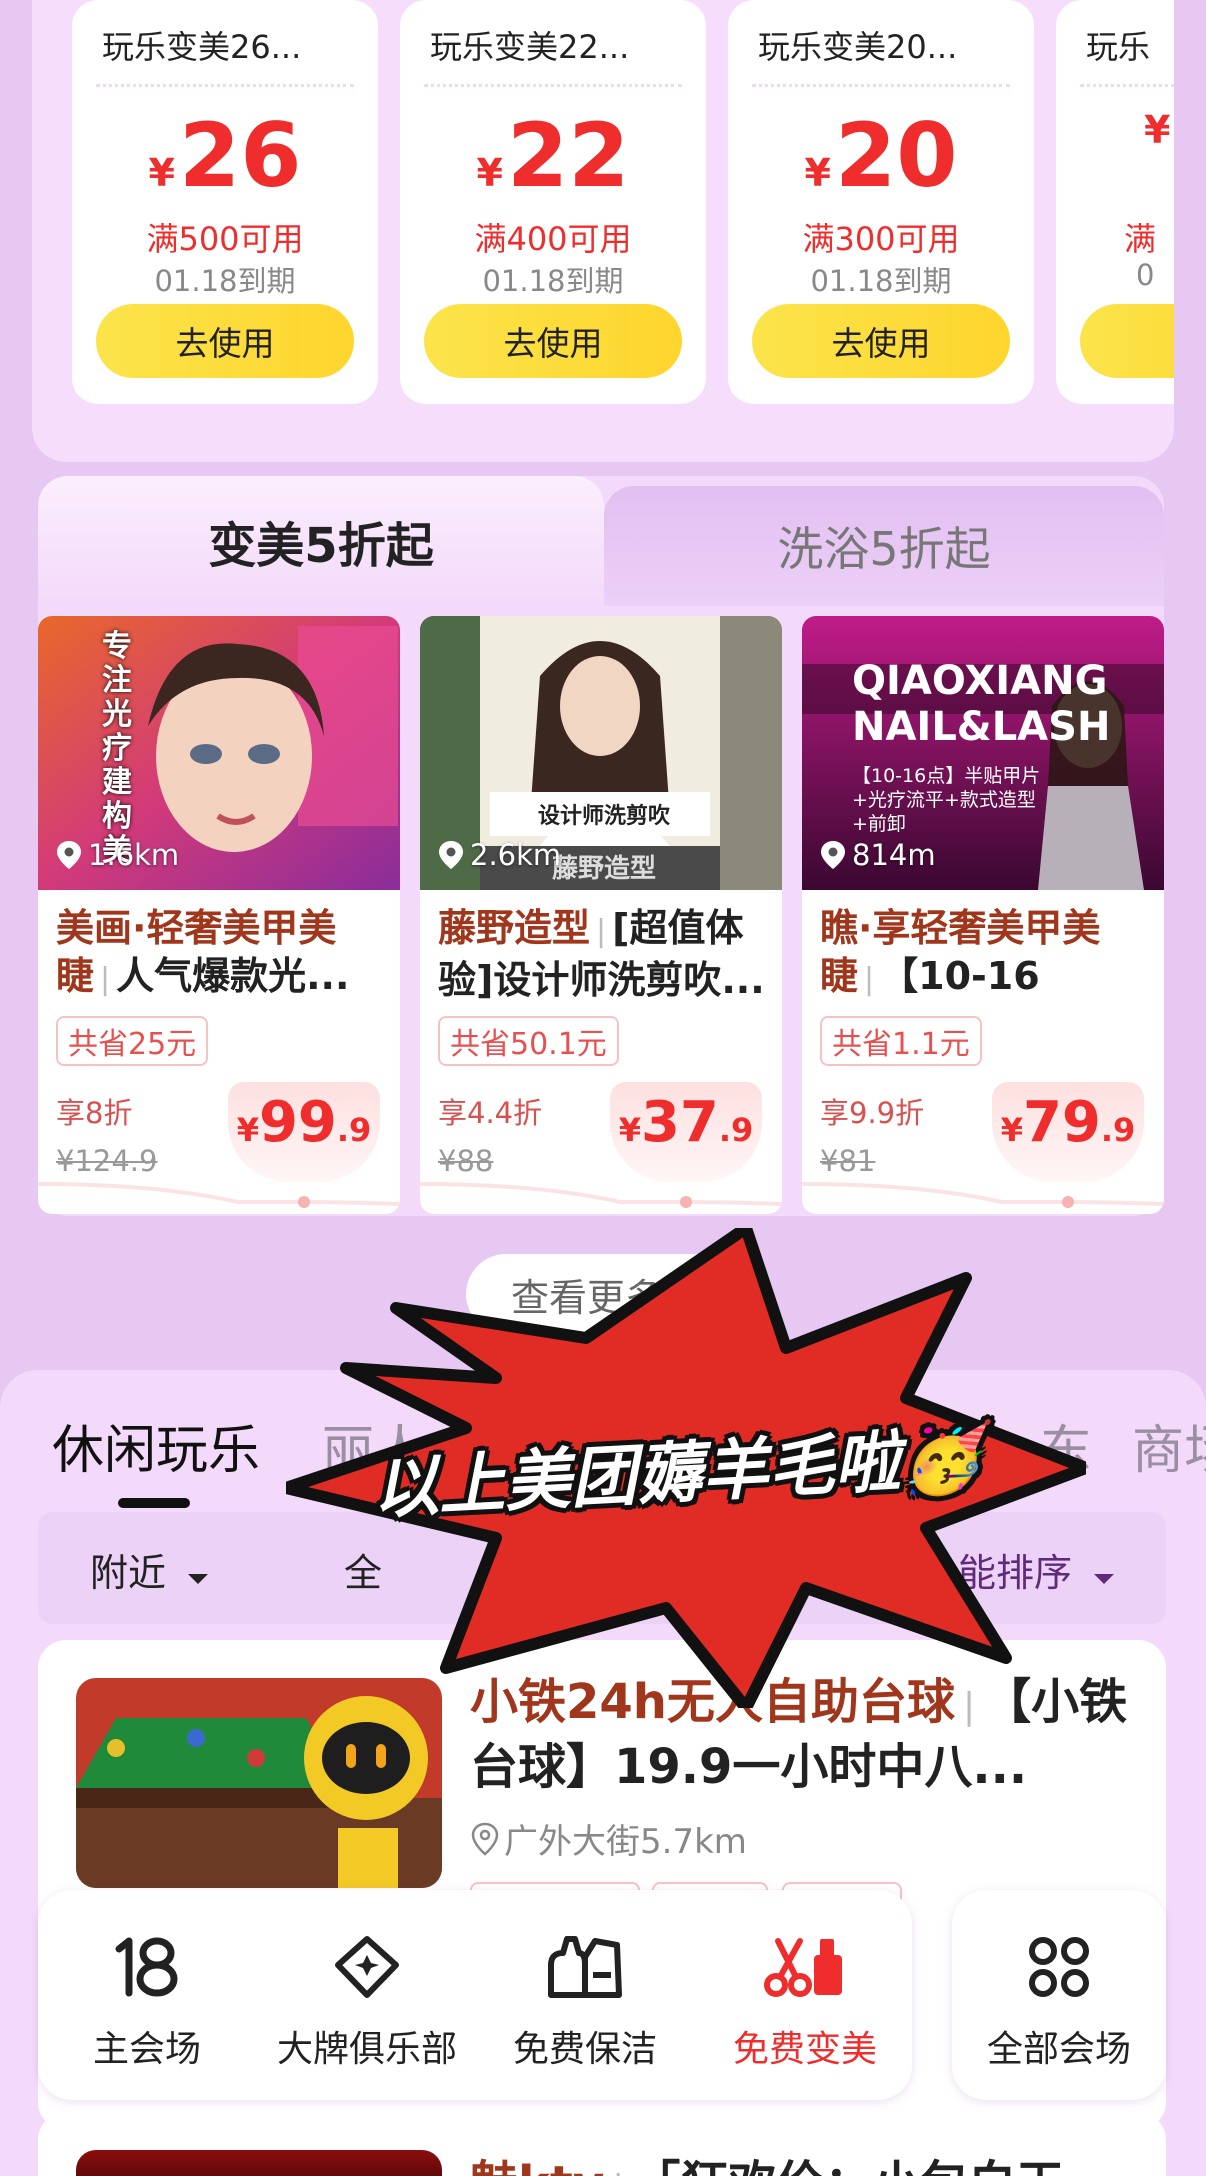 The height and width of the screenshot is (2176, 1206). Describe the element at coordinates (625, 1842) in the screenshot. I see `store-location-text: 广外大街5.7km` at that location.